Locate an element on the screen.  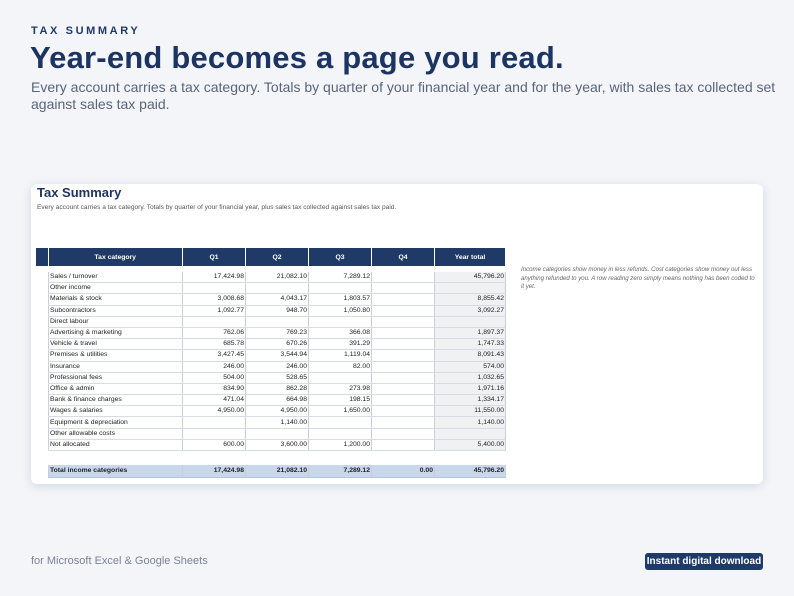
q2-cell: 1,140.00 is located at coordinates (277, 422).